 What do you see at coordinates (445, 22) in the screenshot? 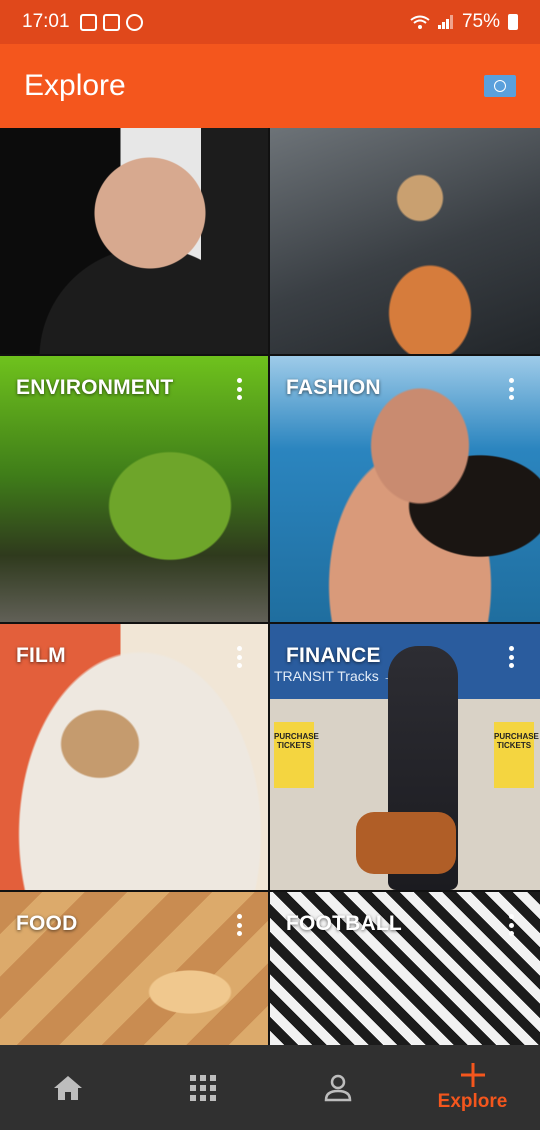
I see `signal-icon` at bounding box center [445, 22].